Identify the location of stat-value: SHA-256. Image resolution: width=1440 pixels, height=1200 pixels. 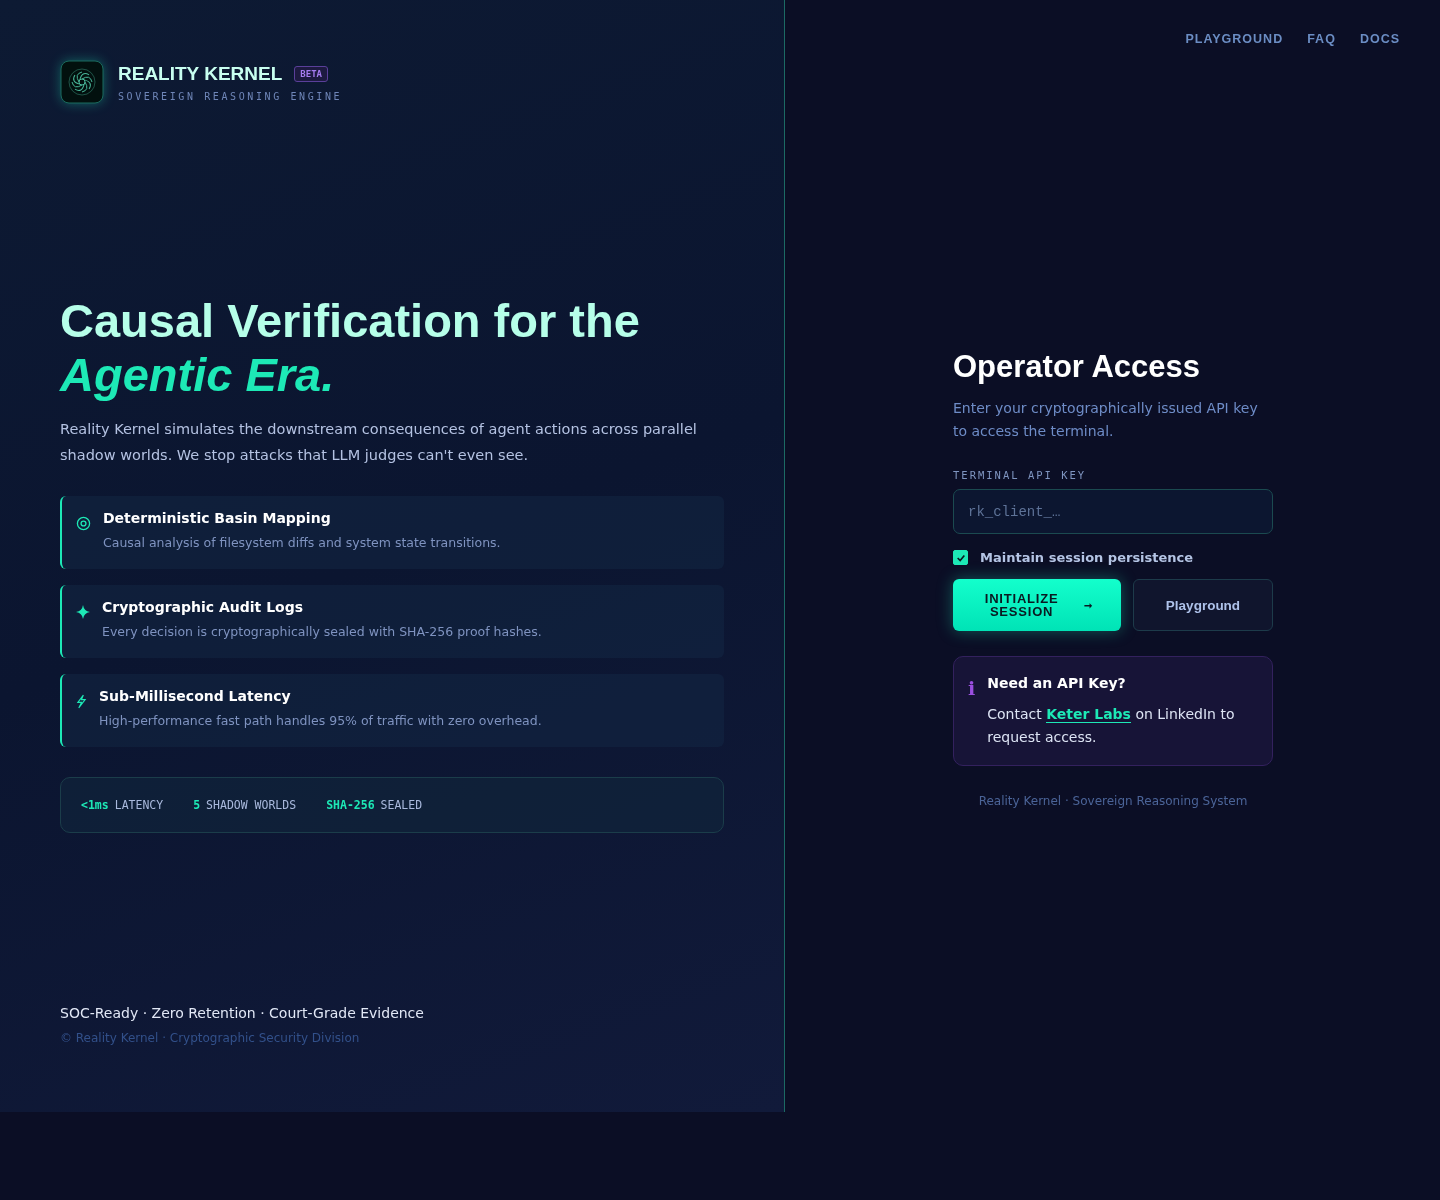
(350, 805).